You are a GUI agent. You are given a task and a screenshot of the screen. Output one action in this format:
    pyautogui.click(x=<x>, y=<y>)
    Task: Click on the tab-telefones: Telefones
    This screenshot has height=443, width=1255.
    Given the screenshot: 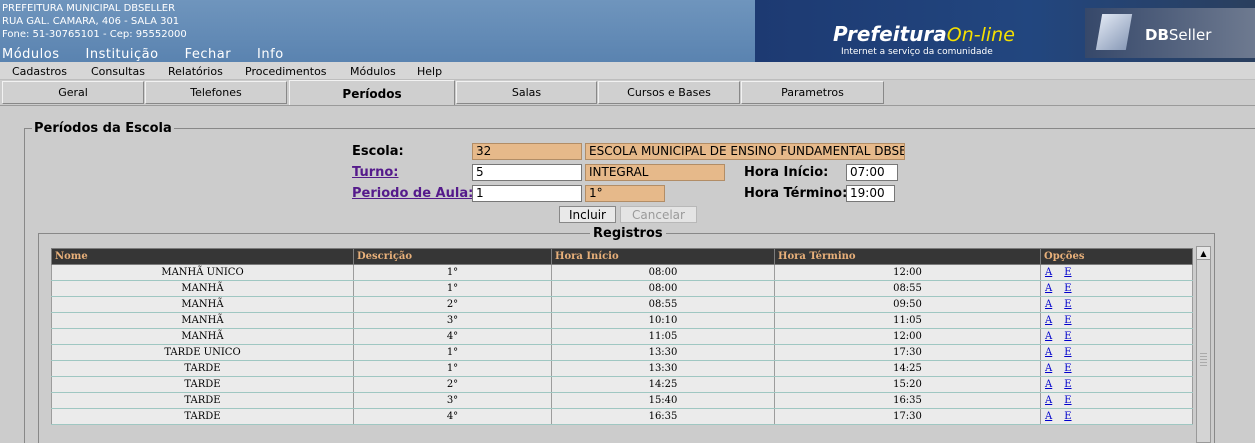 What is the action you would take?
    pyautogui.click(x=216, y=92)
    